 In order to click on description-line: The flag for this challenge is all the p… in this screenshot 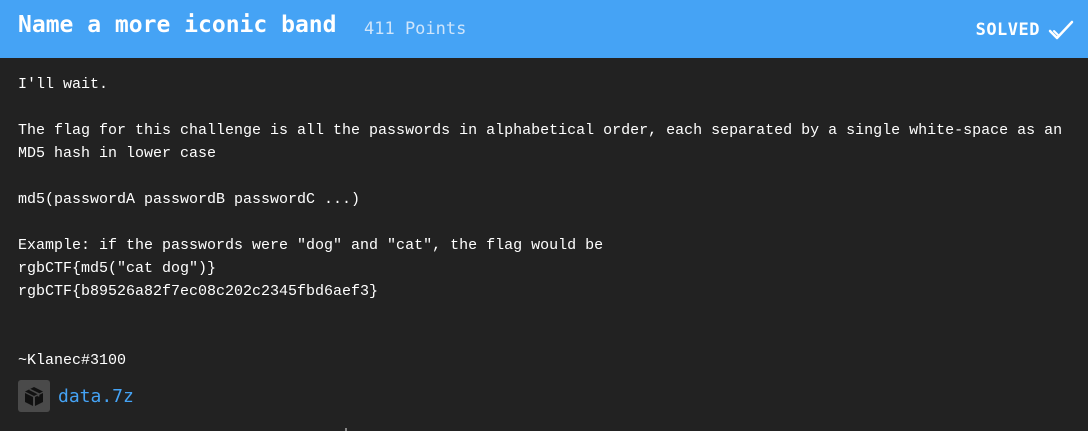, I will do `click(545, 142)`.